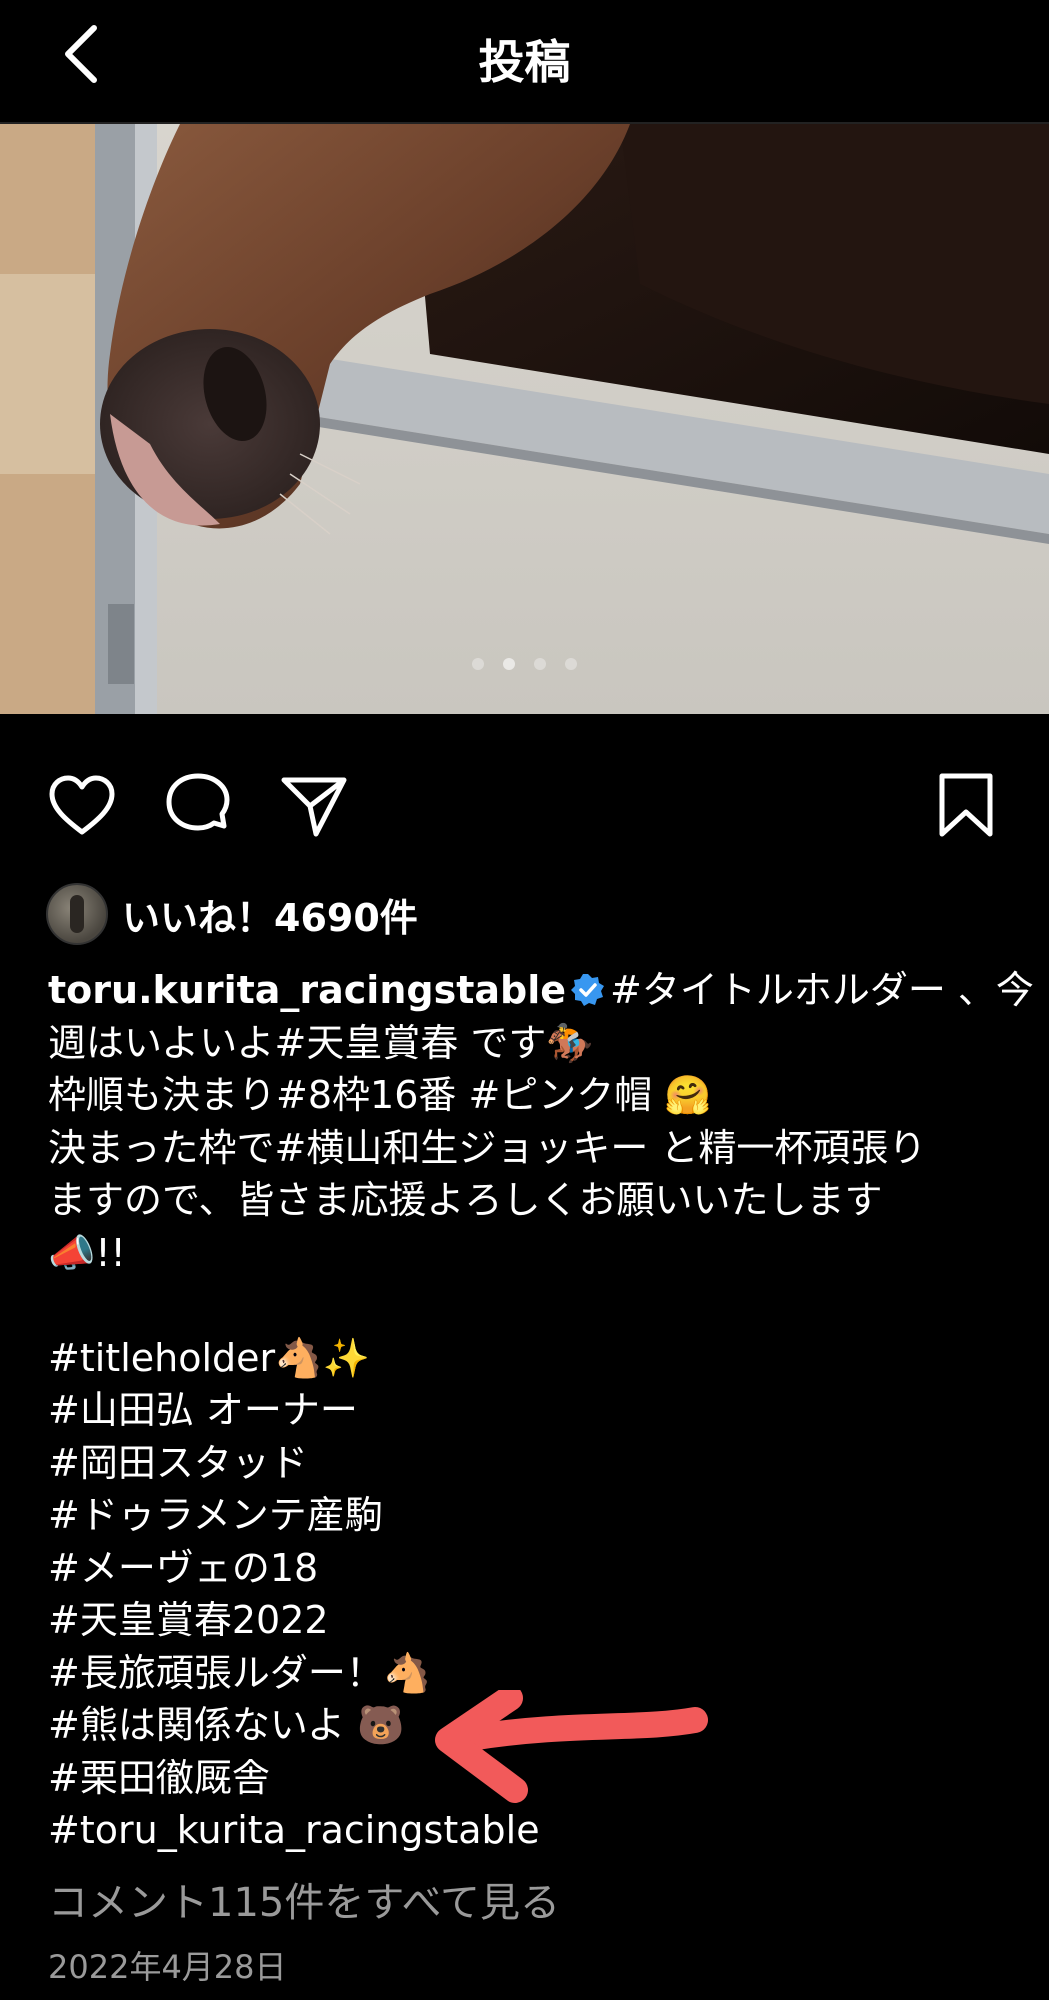  I want to click on verified-badge-icon, so click(588, 990).